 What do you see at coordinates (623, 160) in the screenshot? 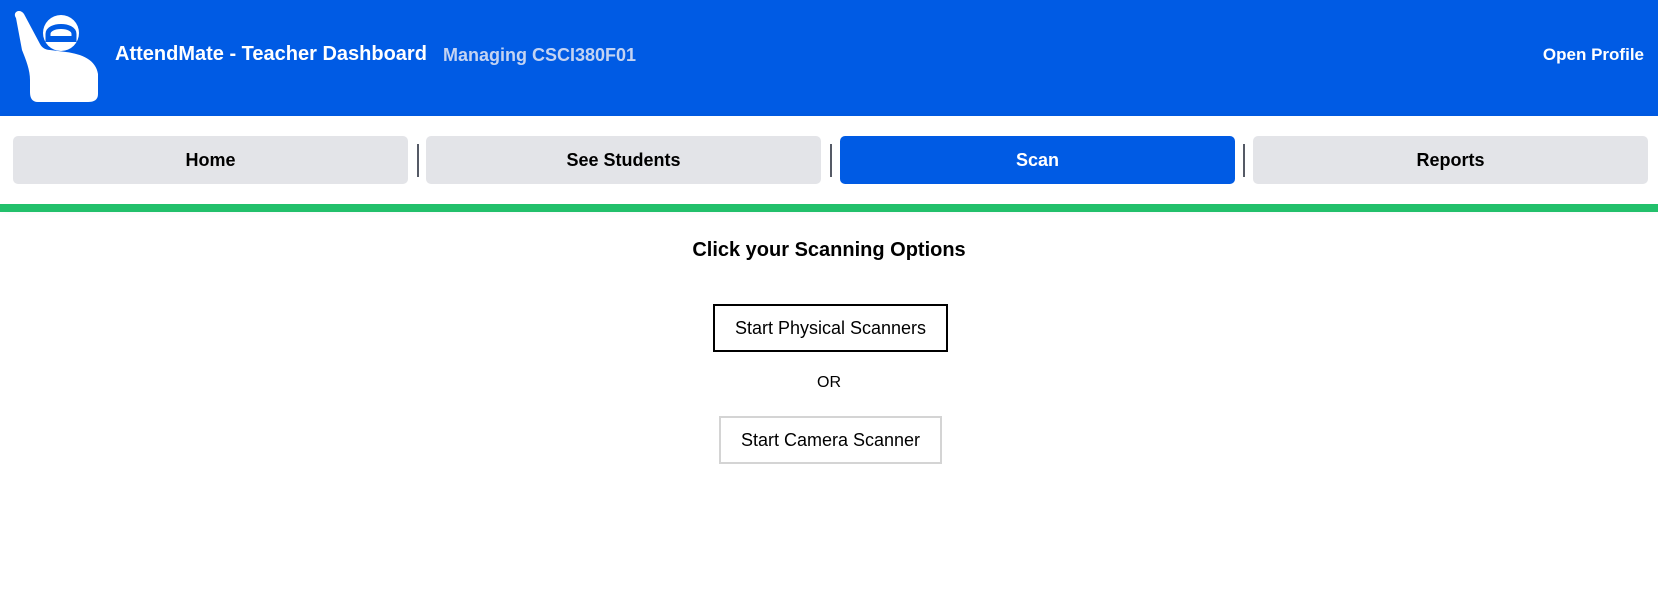
I see `tab-see-students: See Students` at bounding box center [623, 160].